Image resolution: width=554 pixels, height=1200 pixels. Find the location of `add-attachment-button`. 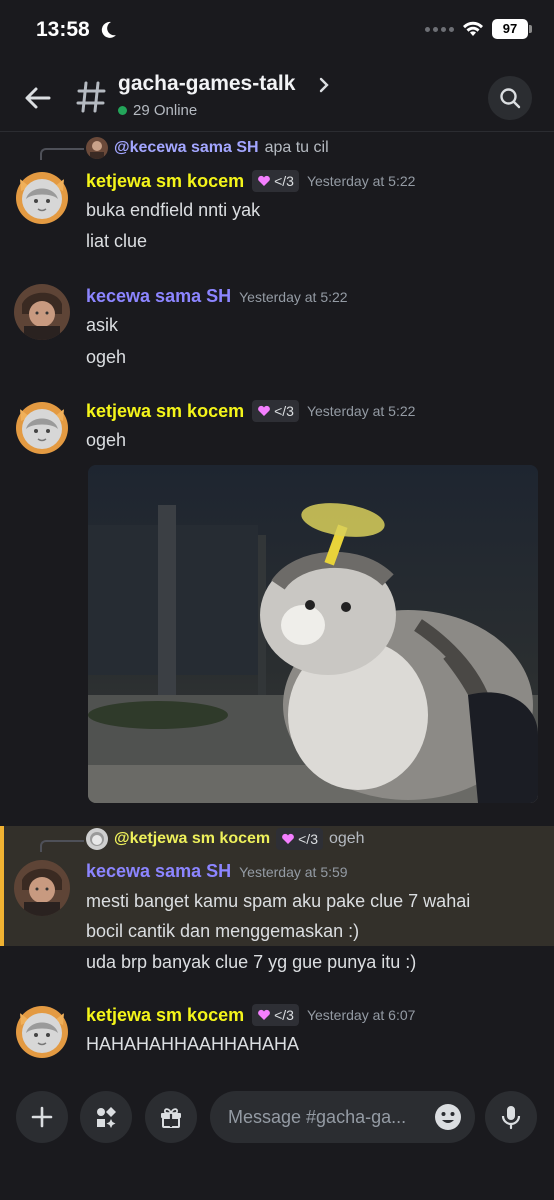

add-attachment-button is located at coordinates (42, 1117).